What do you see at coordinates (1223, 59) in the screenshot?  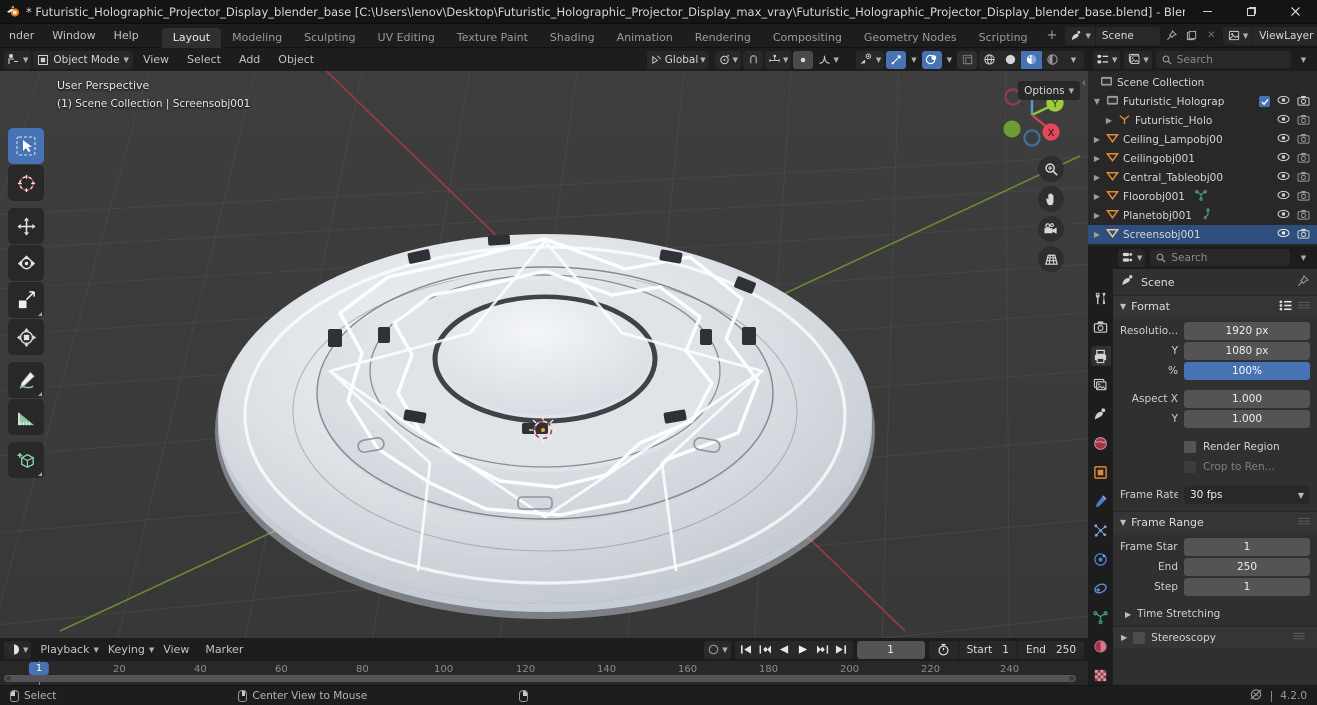 I see `outliner-search-input: Search` at bounding box center [1223, 59].